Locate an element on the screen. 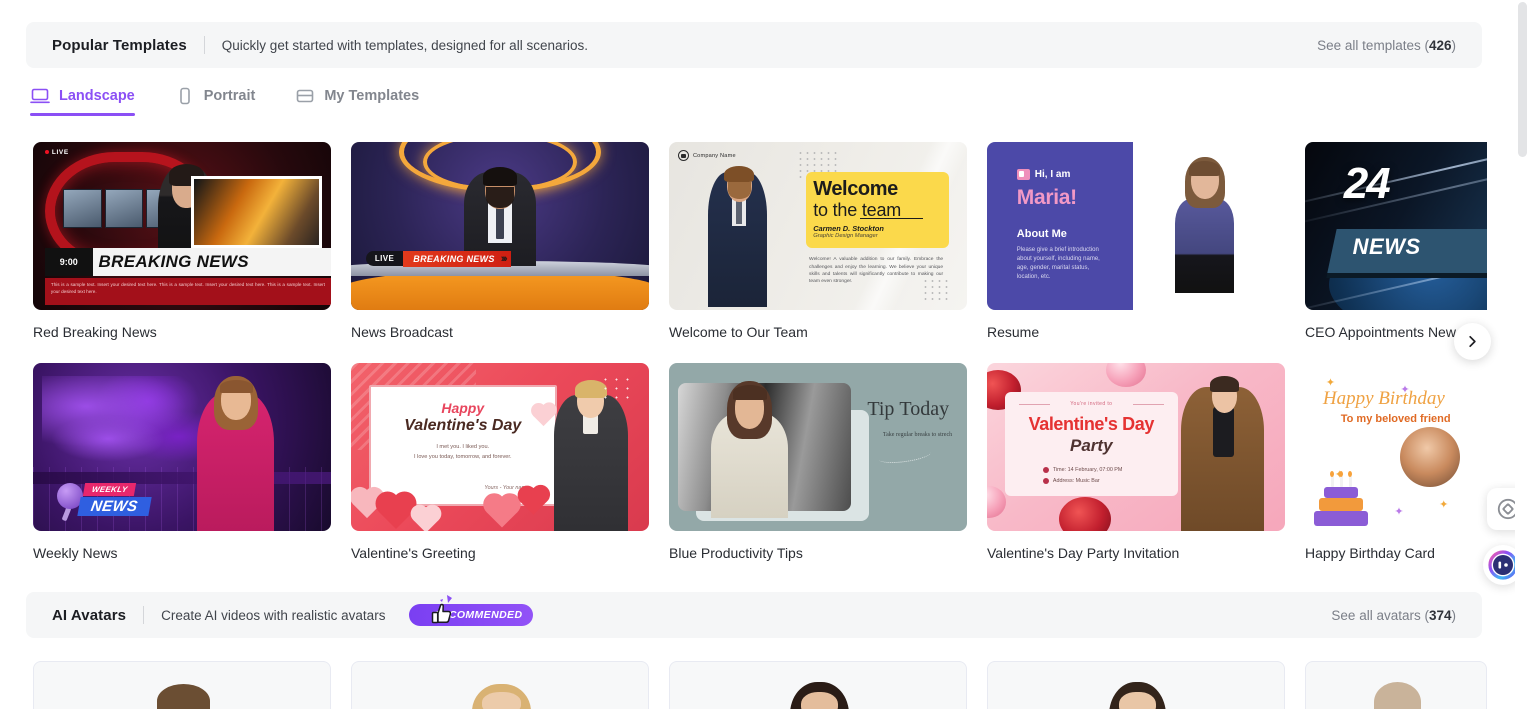 The image size is (1529, 709). landscape-monitor-icon is located at coordinates (40, 96).